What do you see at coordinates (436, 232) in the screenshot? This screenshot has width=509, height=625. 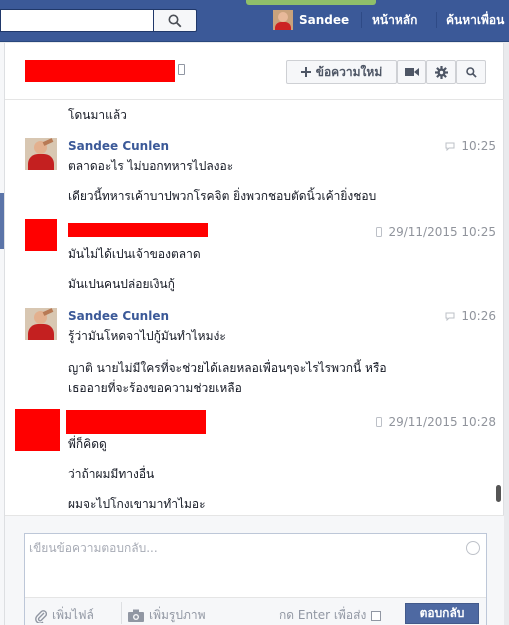 I see `message-timestamp: 29/11/2015 10:25` at bounding box center [436, 232].